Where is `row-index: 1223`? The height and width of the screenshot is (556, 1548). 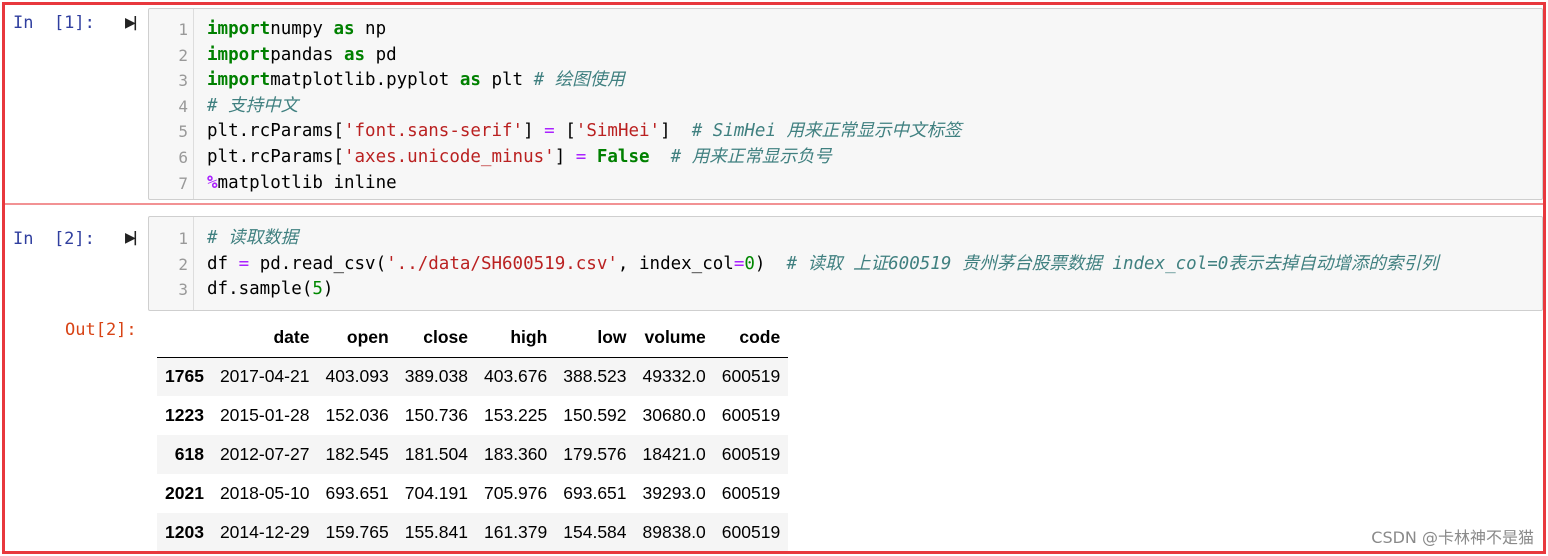
row-index: 1223 is located at coordinates (184, 415).